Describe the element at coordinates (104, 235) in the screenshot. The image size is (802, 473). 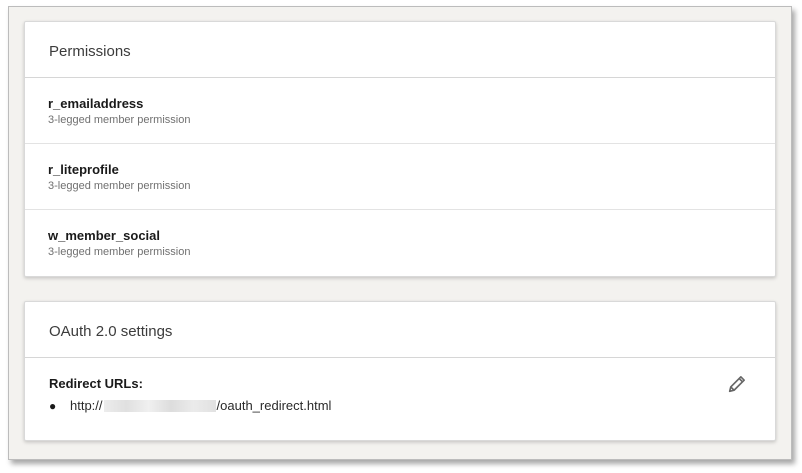
I see `permission-name: w_member_social` at that location.